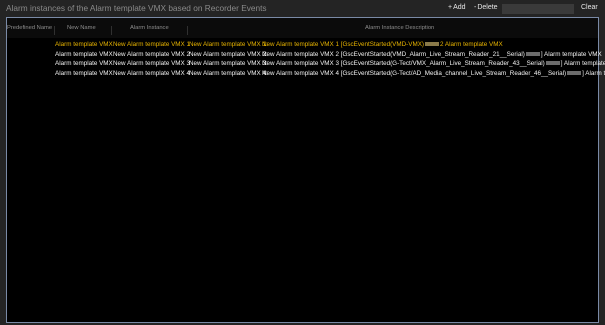 Image resolution: width=605 pixels, height=325 pixels. I want to click on header-predefined-name: Predefined Name, so click(29, 28).